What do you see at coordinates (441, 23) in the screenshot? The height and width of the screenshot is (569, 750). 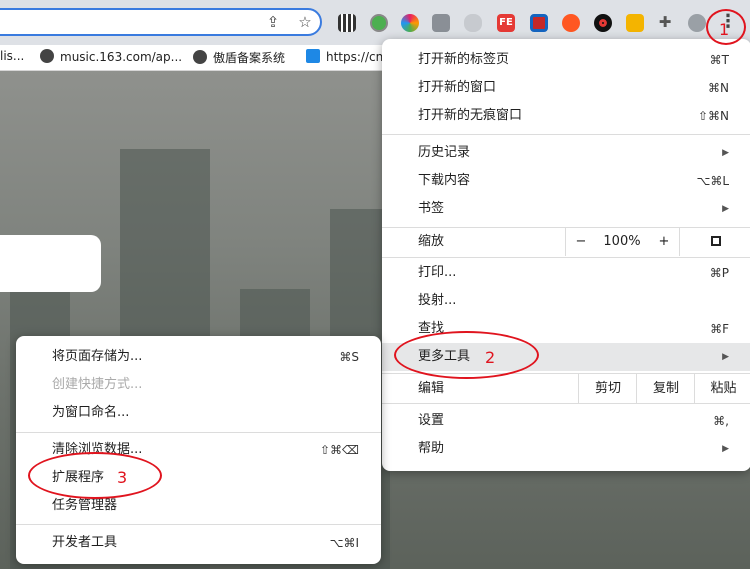 I see `grid-extension-icon` at bounding box center [441, 23].